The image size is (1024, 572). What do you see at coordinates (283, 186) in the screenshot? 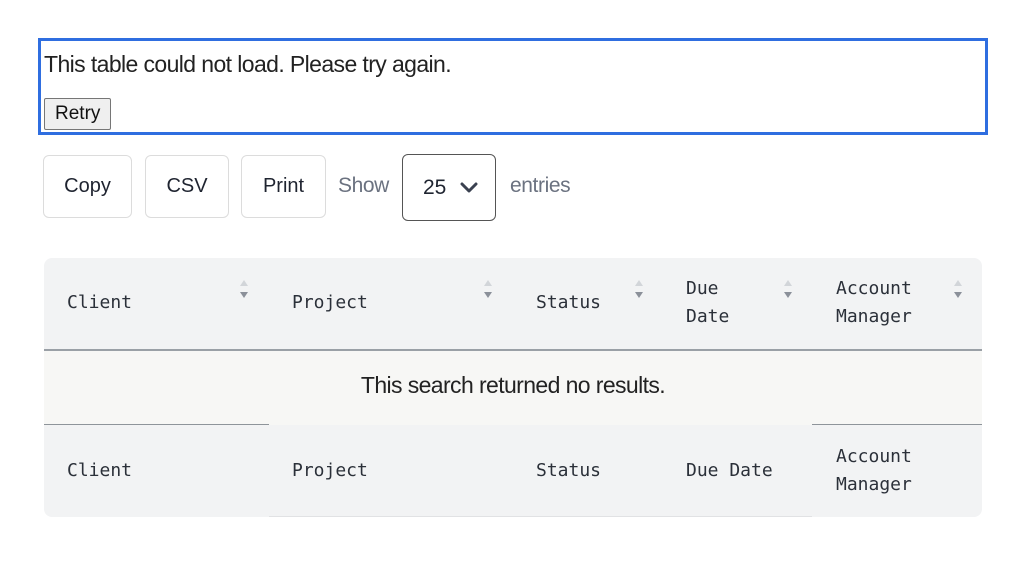
I see `print-button: Print` at bounding box center [283, 186].